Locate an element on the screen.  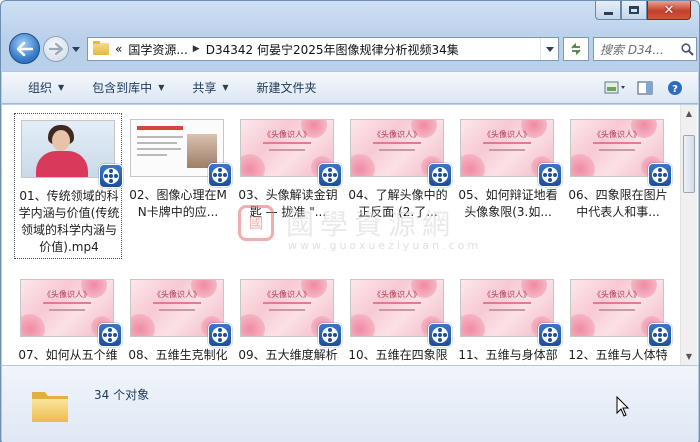
include-in-library-menu: 包含到库中 ▼ is located at coordinates (124, 87).